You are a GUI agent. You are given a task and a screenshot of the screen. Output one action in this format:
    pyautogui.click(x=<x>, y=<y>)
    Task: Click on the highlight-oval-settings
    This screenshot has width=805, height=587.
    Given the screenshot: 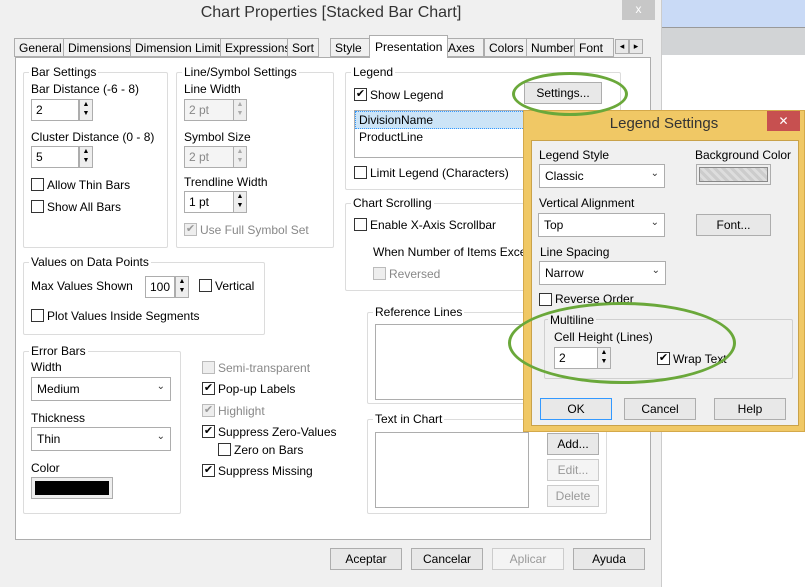 What is the action you would take?
    pyautogui.click(x=570, y=94)
    